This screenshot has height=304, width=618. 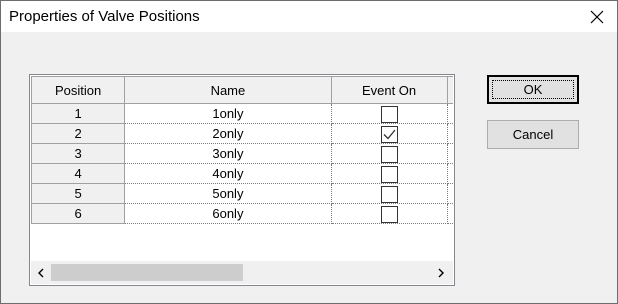 I want to click on cancel-button-label: Cancel, so click(x=533, y=134).